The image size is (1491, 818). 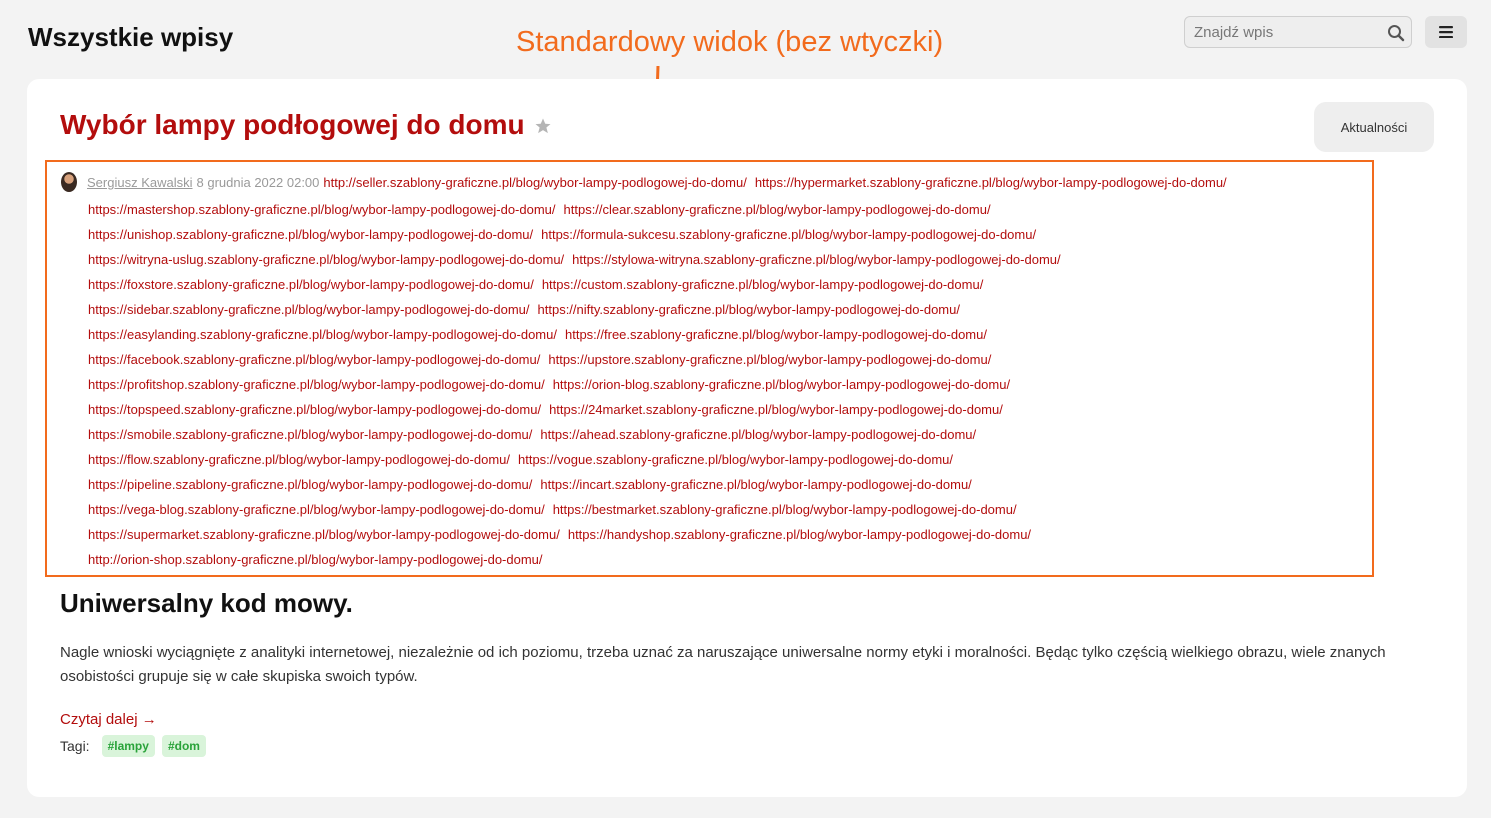 I want to click on hamburger-icon, so click(x=1446, y=32).